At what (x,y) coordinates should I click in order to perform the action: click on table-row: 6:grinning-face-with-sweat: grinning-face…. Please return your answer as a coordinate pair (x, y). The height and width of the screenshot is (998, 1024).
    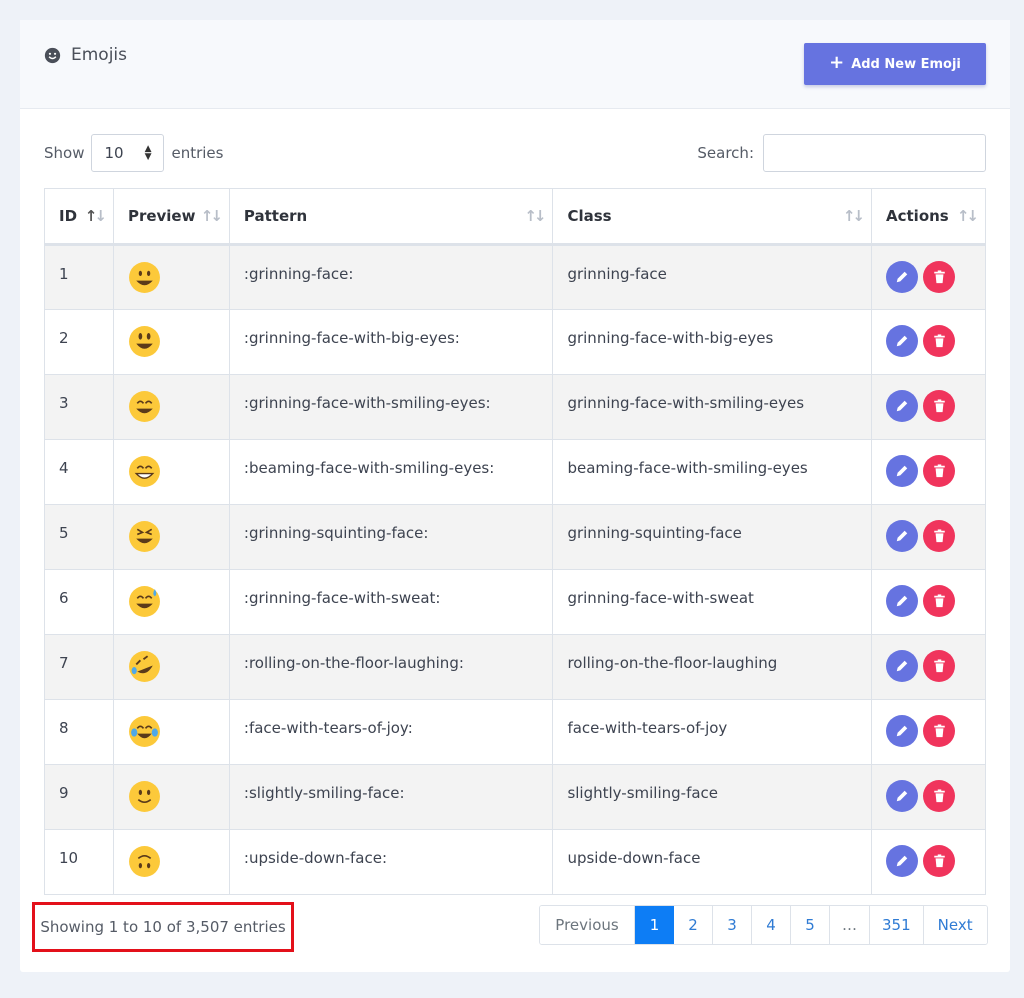
    Looking at the image, I should click on (515, 602).